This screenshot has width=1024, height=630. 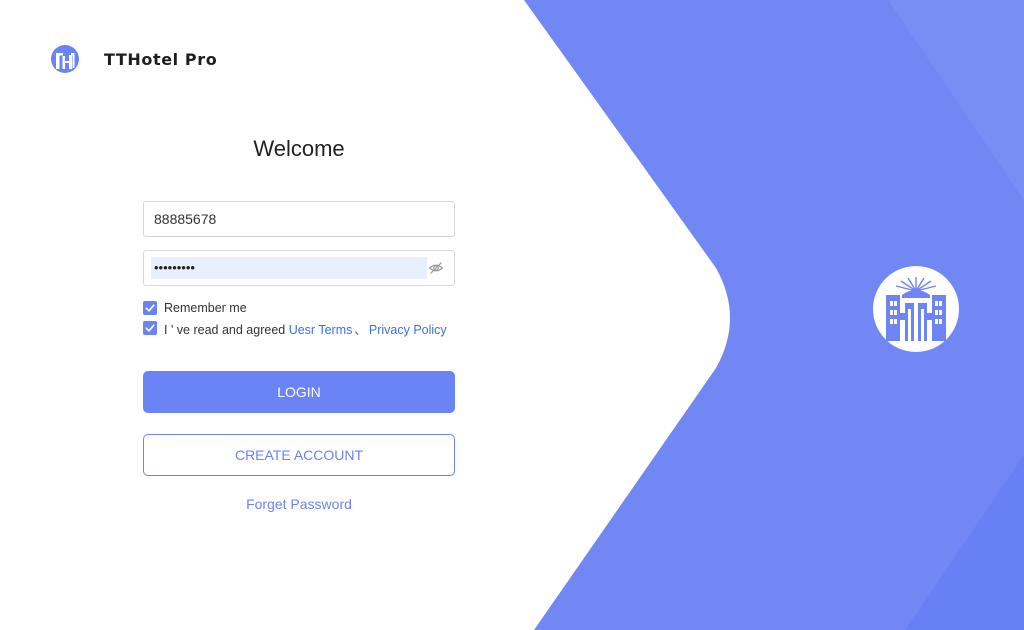 What do you see at coordinates (408, 330) in the screenshot?
I see `privacy-policy-link: Privacy Policy` at bounding box center [408, 330].